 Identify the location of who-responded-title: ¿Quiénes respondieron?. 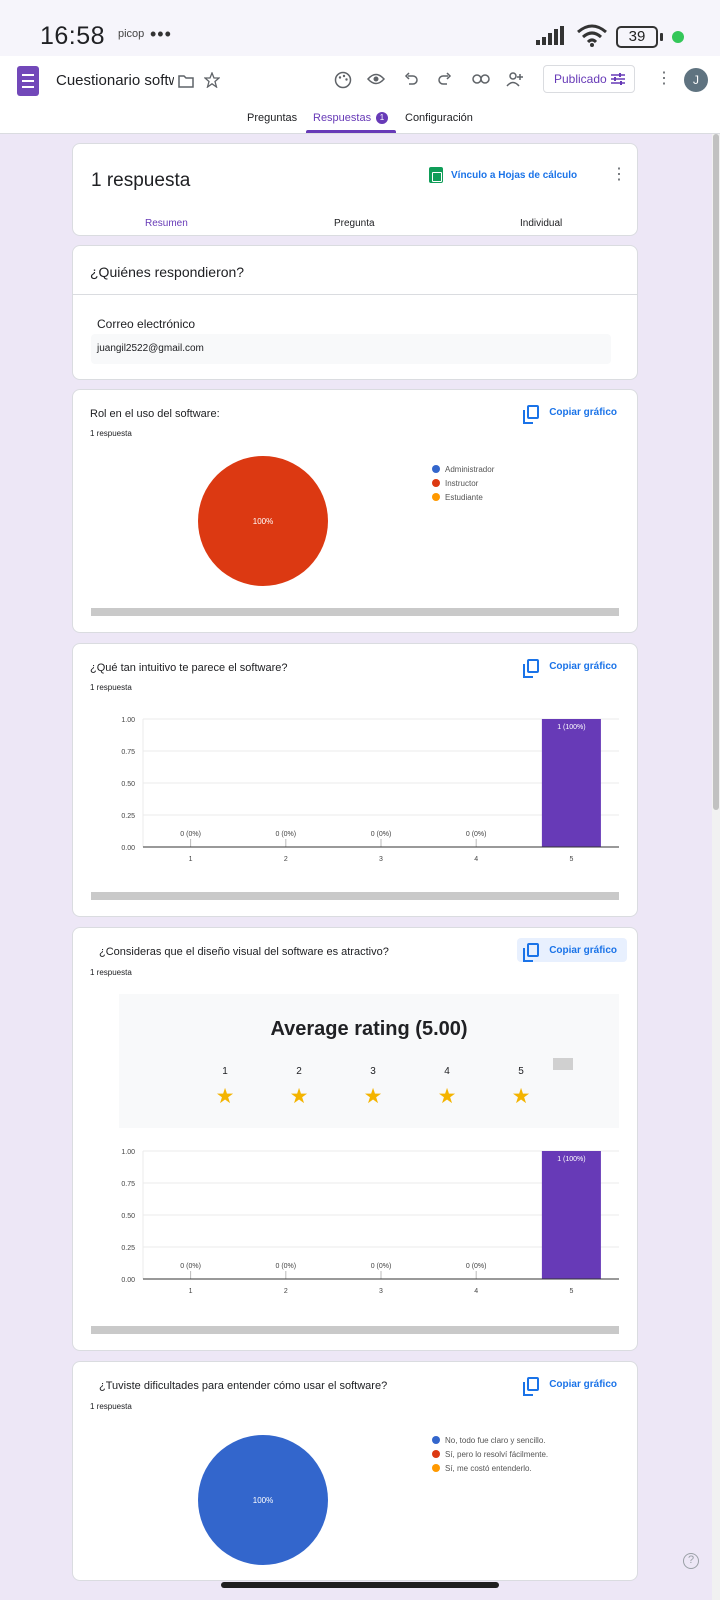
(167, 272).